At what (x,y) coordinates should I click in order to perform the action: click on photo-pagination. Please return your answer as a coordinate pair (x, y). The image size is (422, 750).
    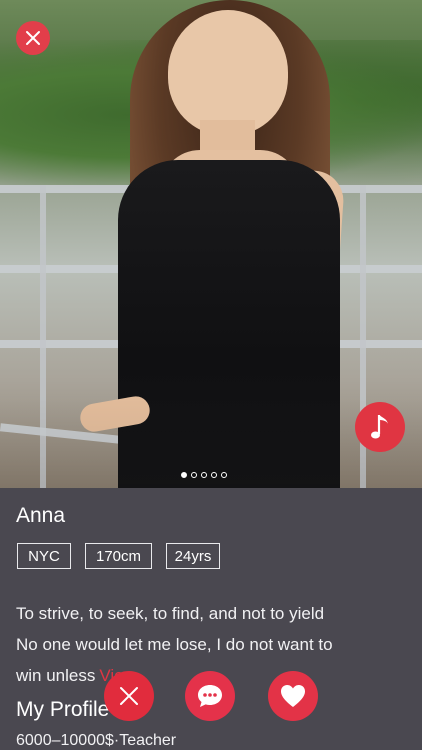
    Looking at the image, I should click on (204, 475).